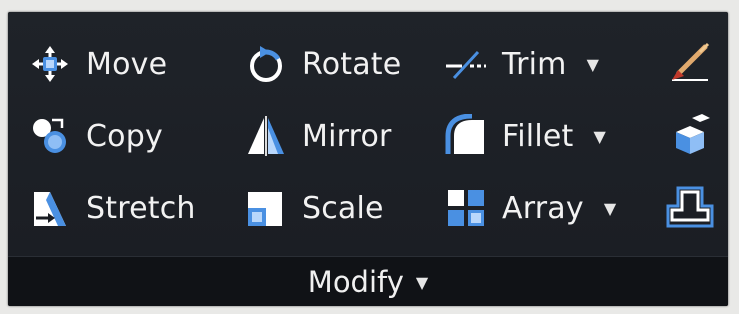 This screenshot has width=739, height=314. I want to click on mirror-button: Mirror, so click(318, 136).